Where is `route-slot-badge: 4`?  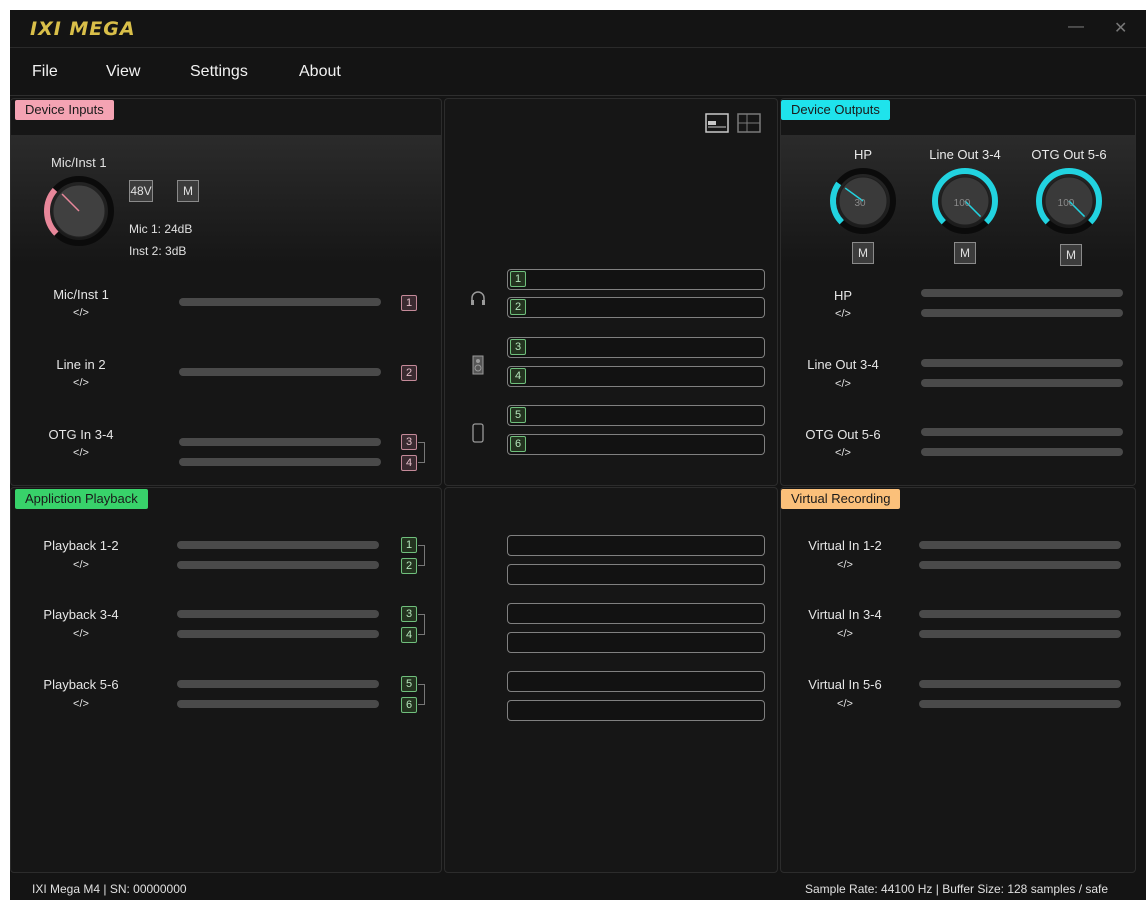
route-slot-badge: 4 is located at coordinates (518, 376).